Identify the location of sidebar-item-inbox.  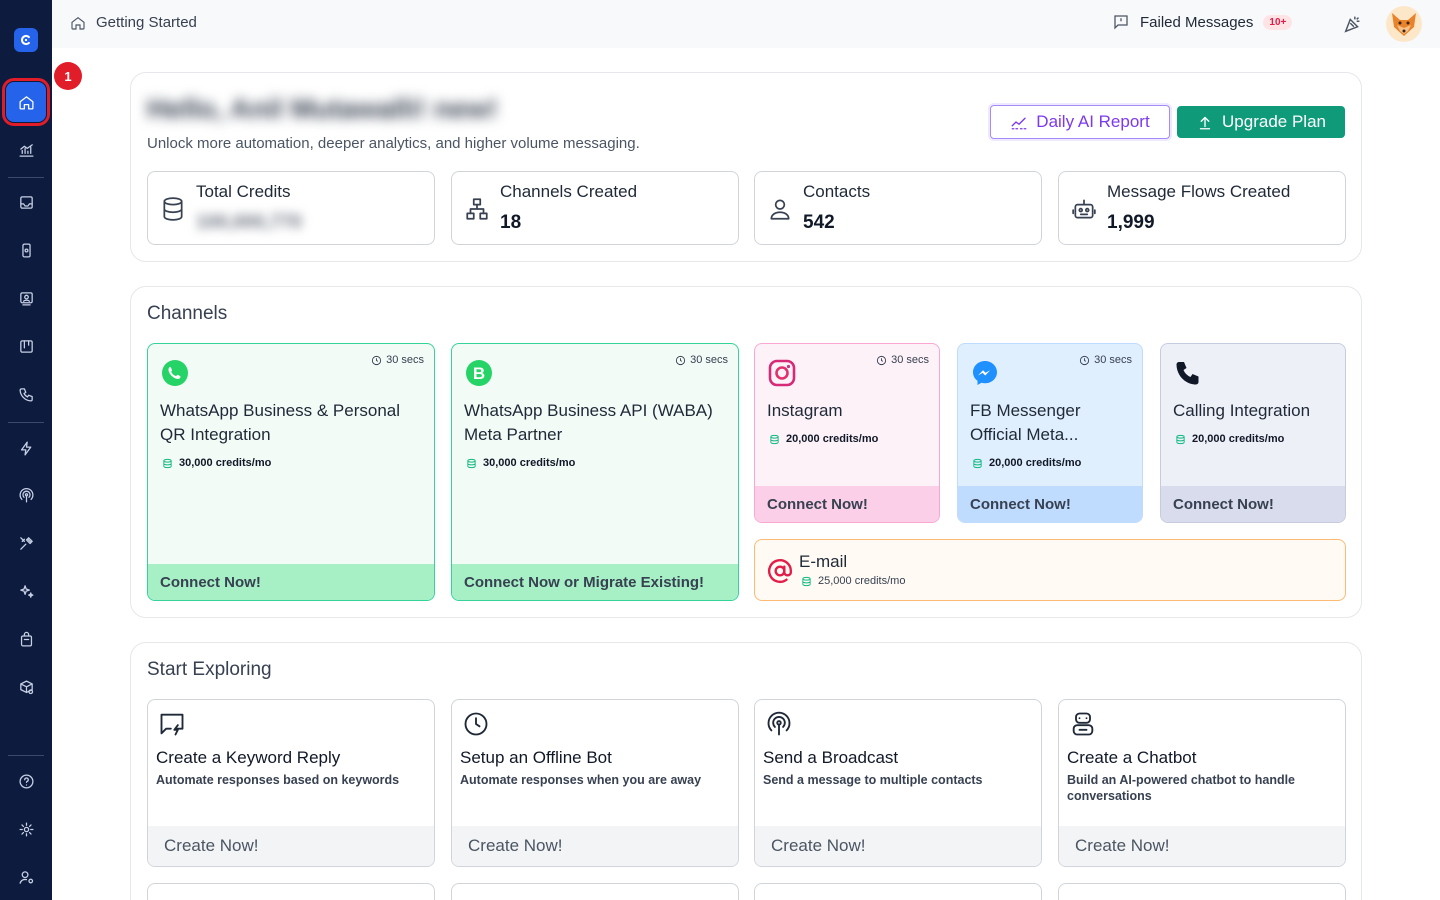
(26, 202).